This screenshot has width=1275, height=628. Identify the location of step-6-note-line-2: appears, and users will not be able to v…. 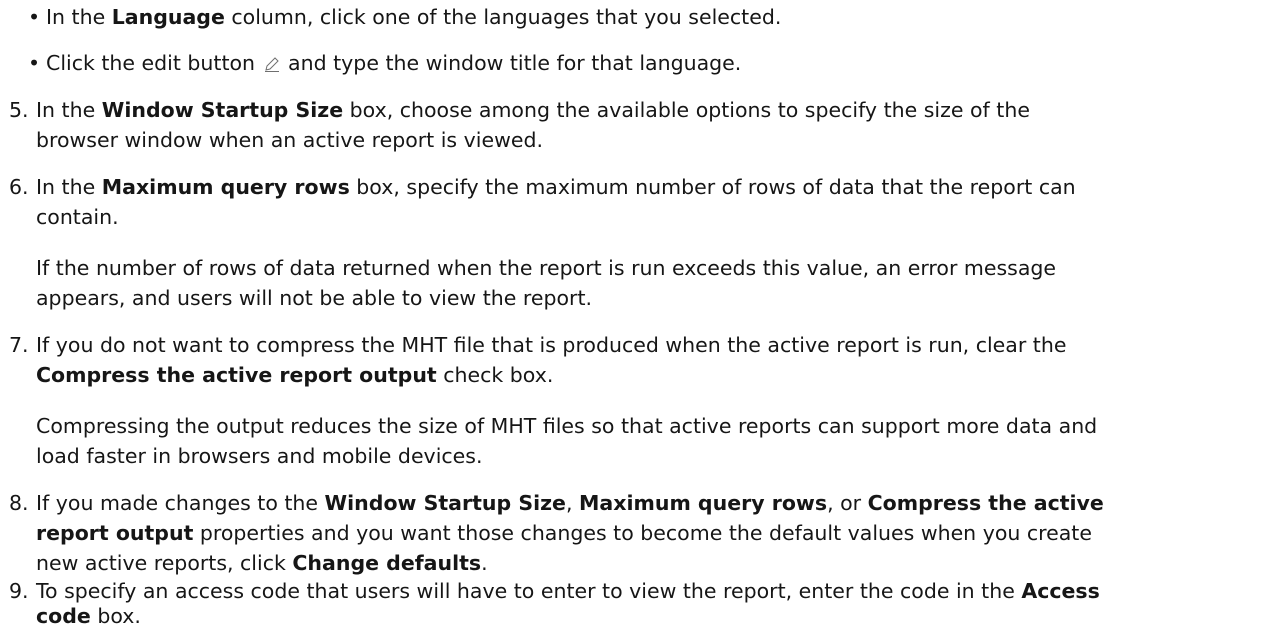
(314, 298).